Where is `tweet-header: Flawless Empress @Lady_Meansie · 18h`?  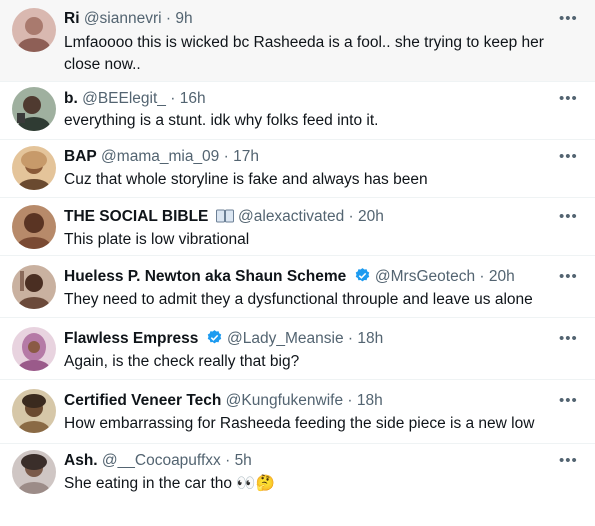 tweet-header: Flawless Empress @Lady_Meansie · 18h is located at coordinates (309, 339).